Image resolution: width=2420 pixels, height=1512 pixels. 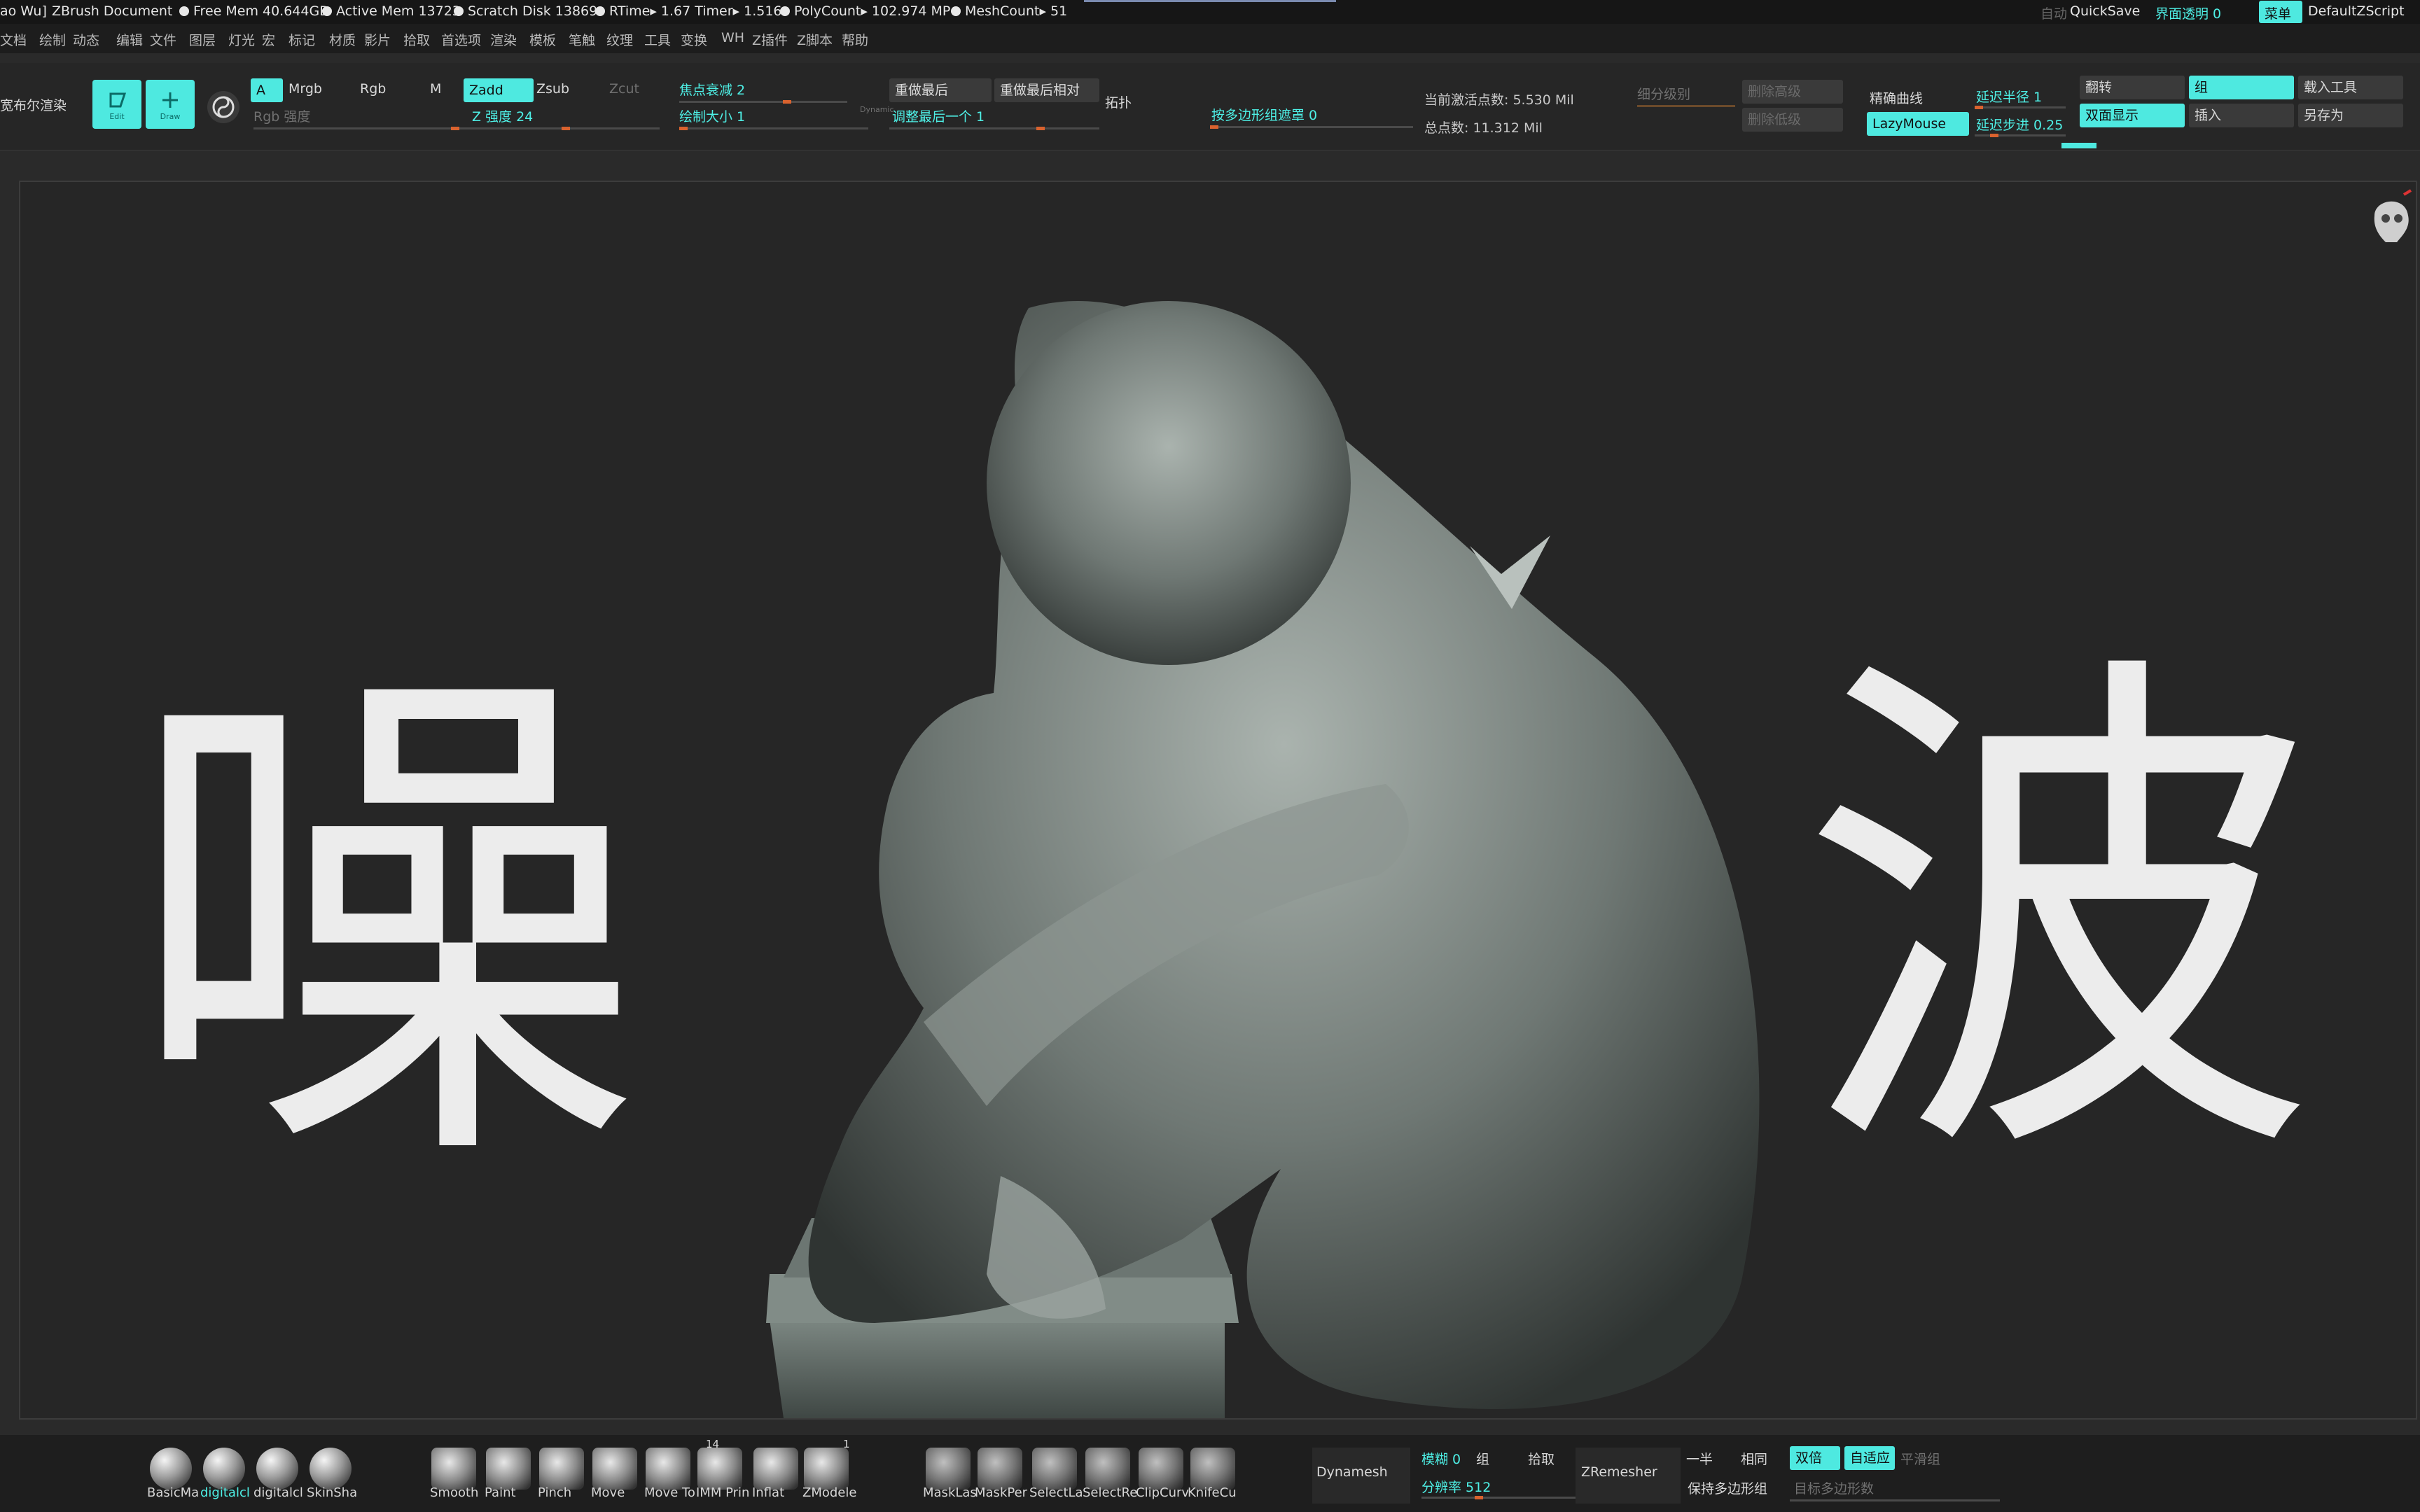 What do you see at coordinates (13, 39) in the screenshot?
I see `menu-item-0: 文档` at bounding box center [13, 39].